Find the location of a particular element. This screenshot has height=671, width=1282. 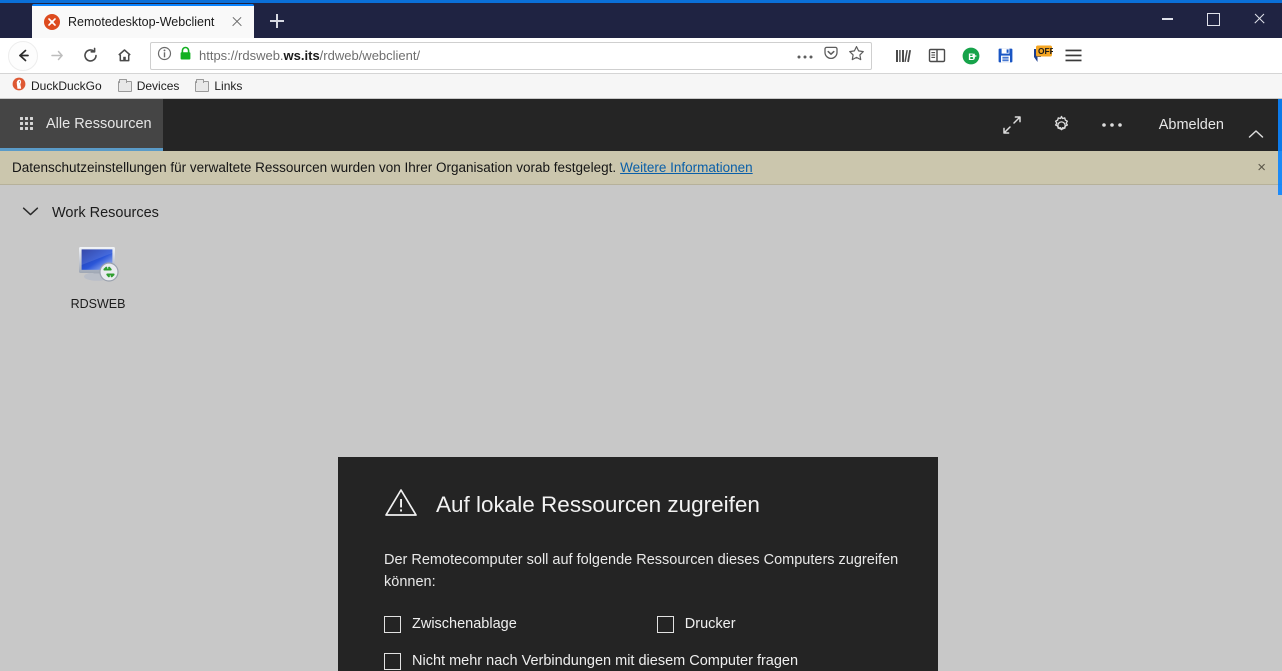

save-page-icon is located at coordinates (1005, 56).